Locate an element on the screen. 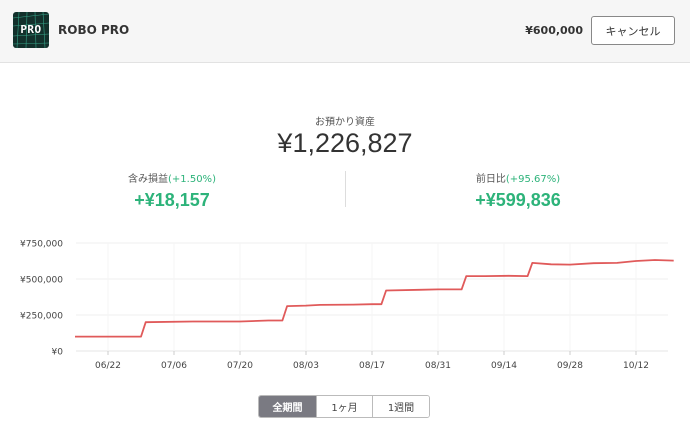  day-change-value: +¥599,836 is located at coordinates (518, 200).